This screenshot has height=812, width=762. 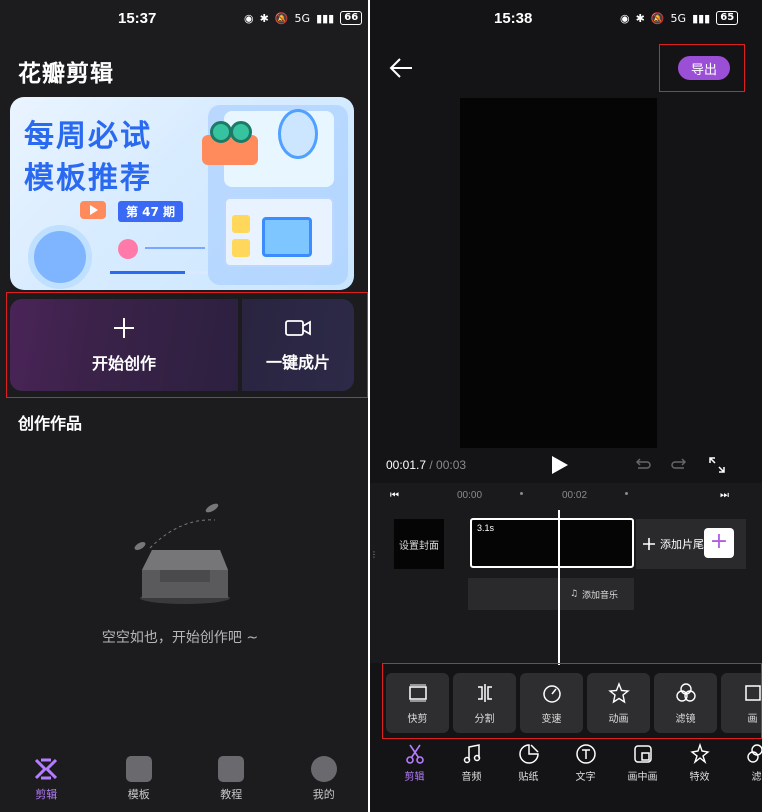 I want to click on redo-icon, so click(x=679, y=465).